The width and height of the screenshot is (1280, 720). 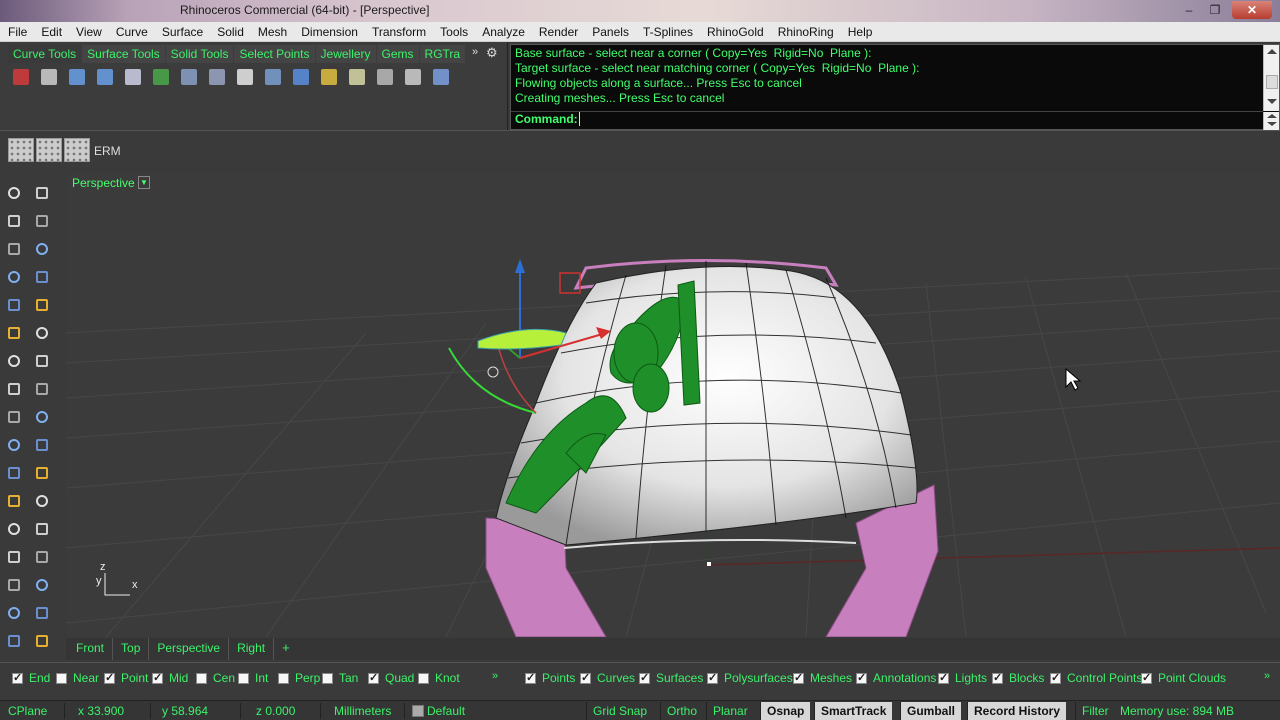 I want to click on menu-surface: Surface, so click(x=181, y=31).